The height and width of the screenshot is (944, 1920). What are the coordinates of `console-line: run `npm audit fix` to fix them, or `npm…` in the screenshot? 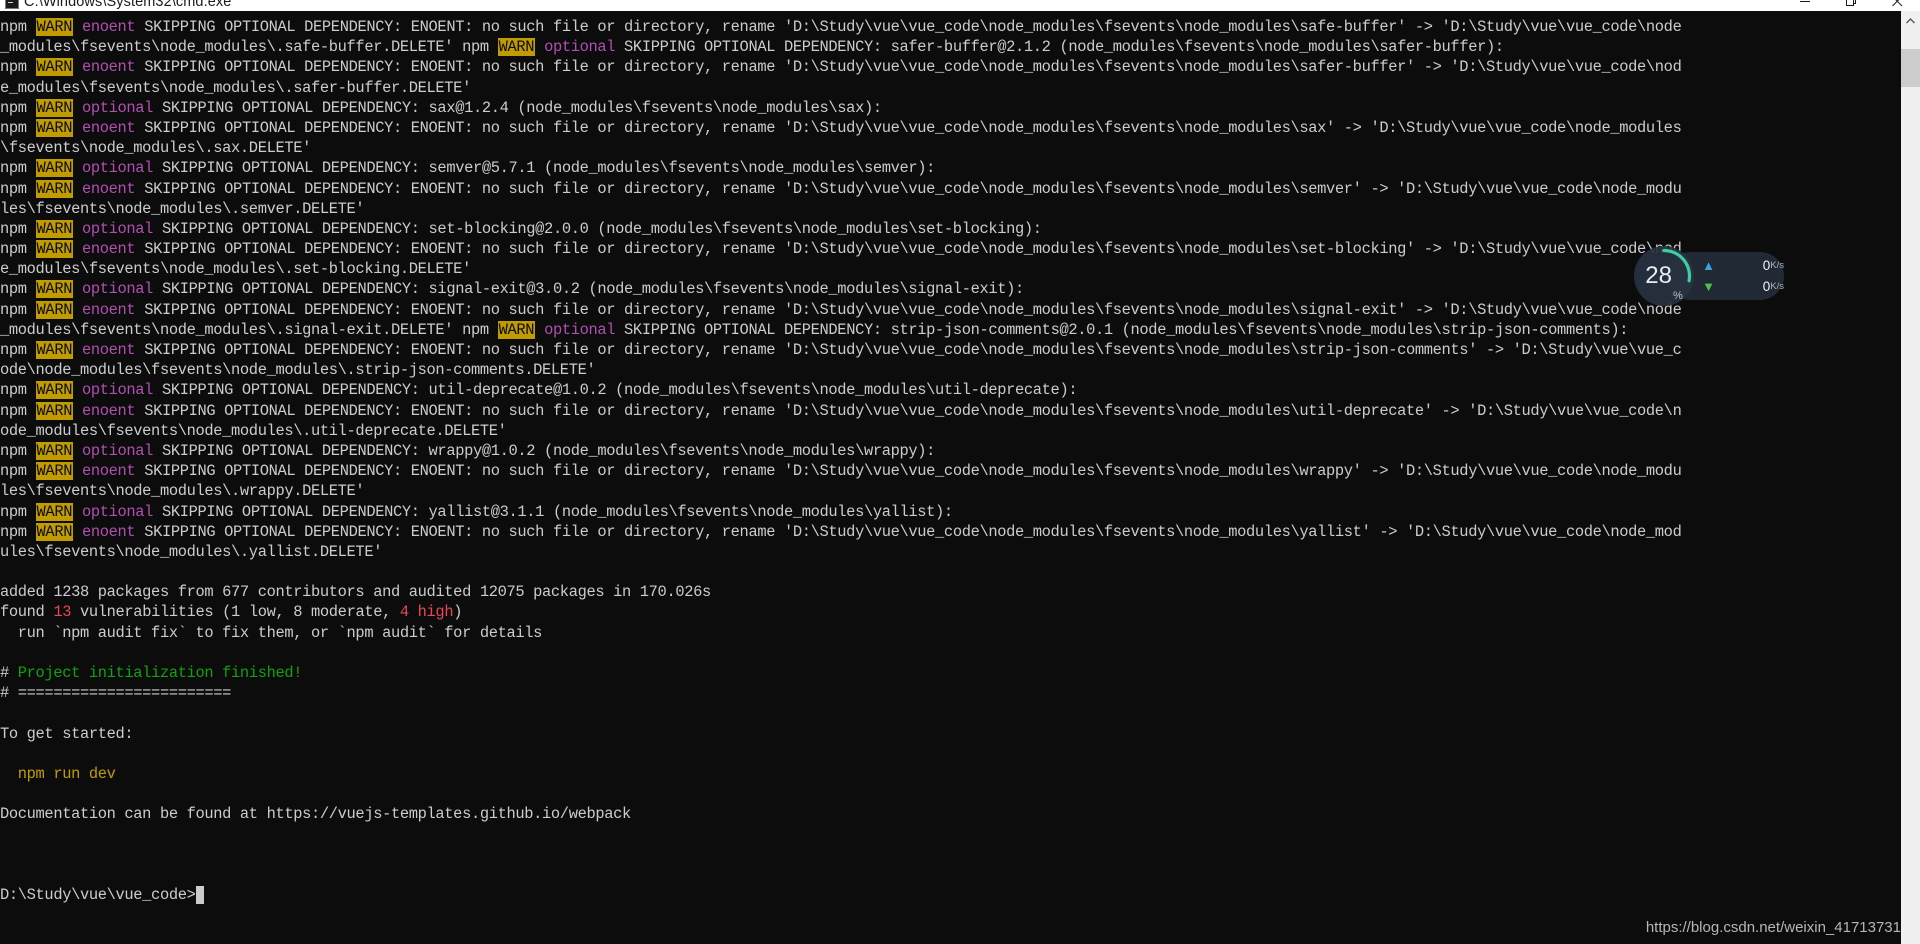 It's located at (271, 632).